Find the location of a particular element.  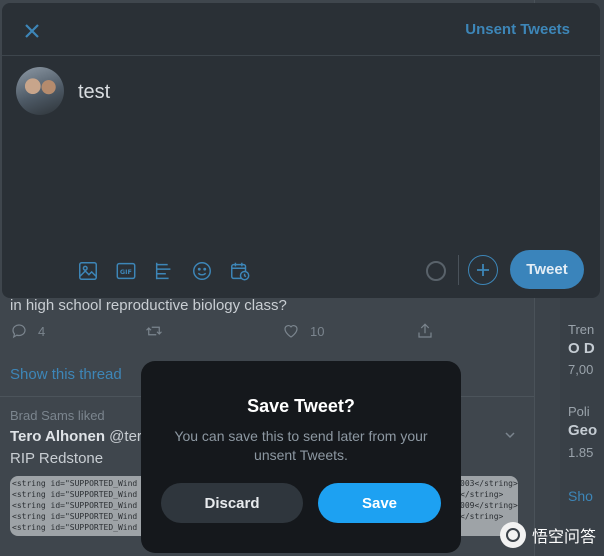

watermark-text: 悟空问答 is located at coordinates (563, 536).